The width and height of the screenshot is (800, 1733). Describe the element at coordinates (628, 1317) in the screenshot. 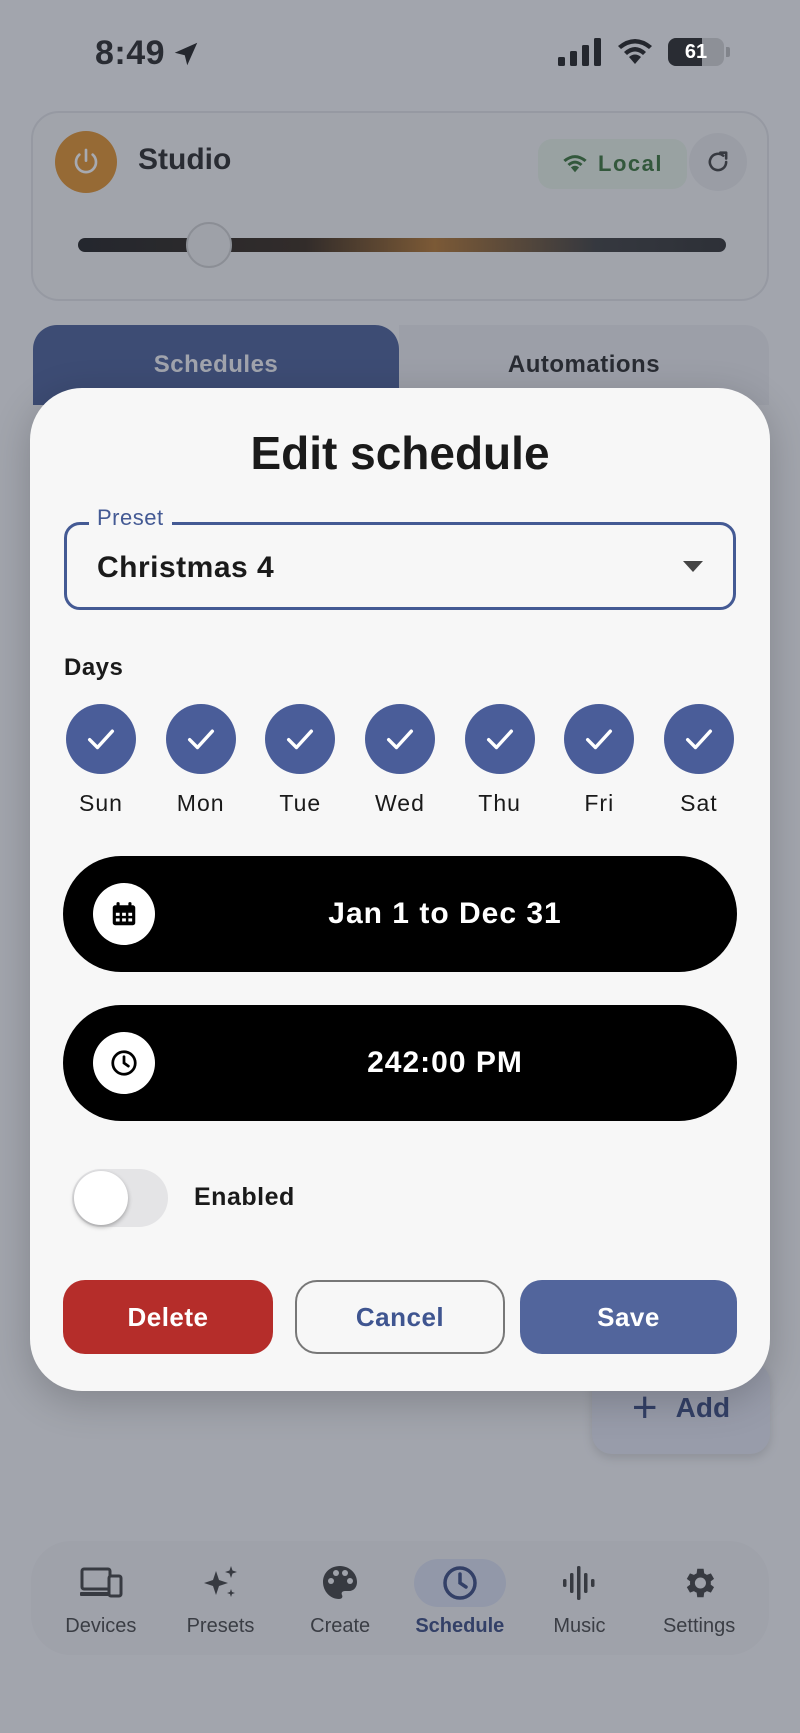

I see `save-button: Save` at that location.